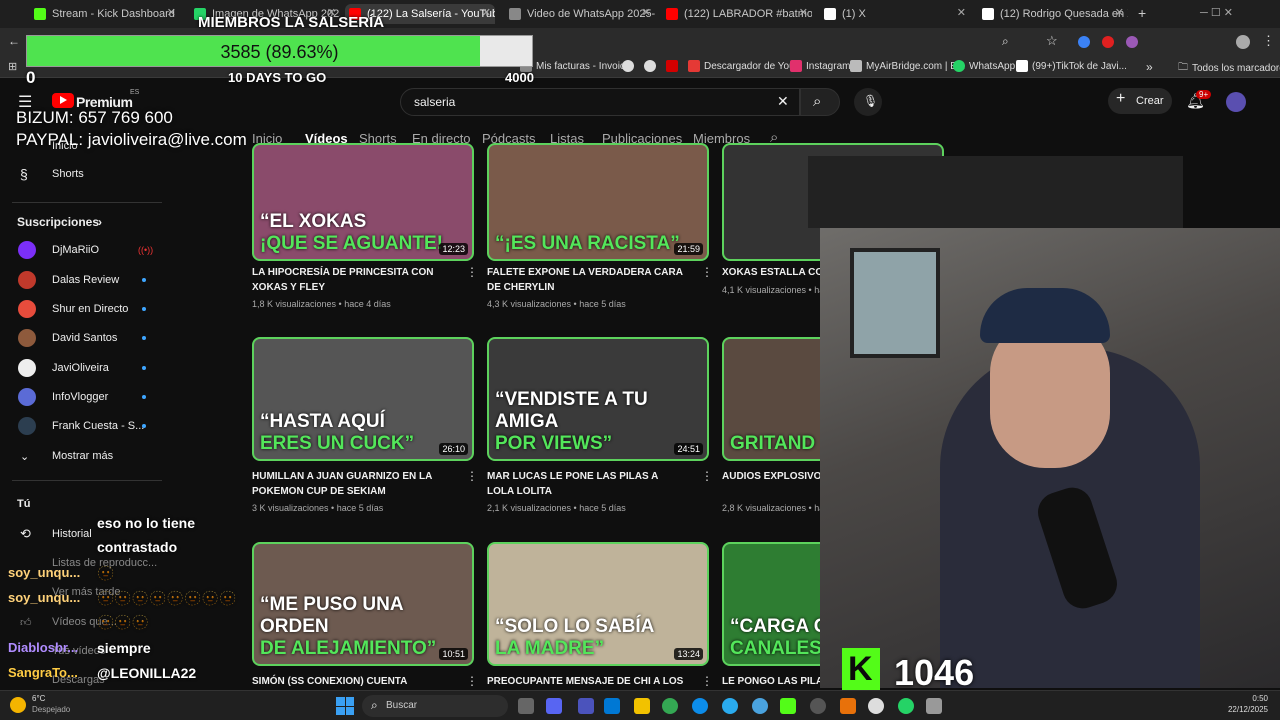  Describe the element at coordinates (105, 14) in the screenshot. I see `browser-tab: Stream - Kick Dashboard ✕` at that location.